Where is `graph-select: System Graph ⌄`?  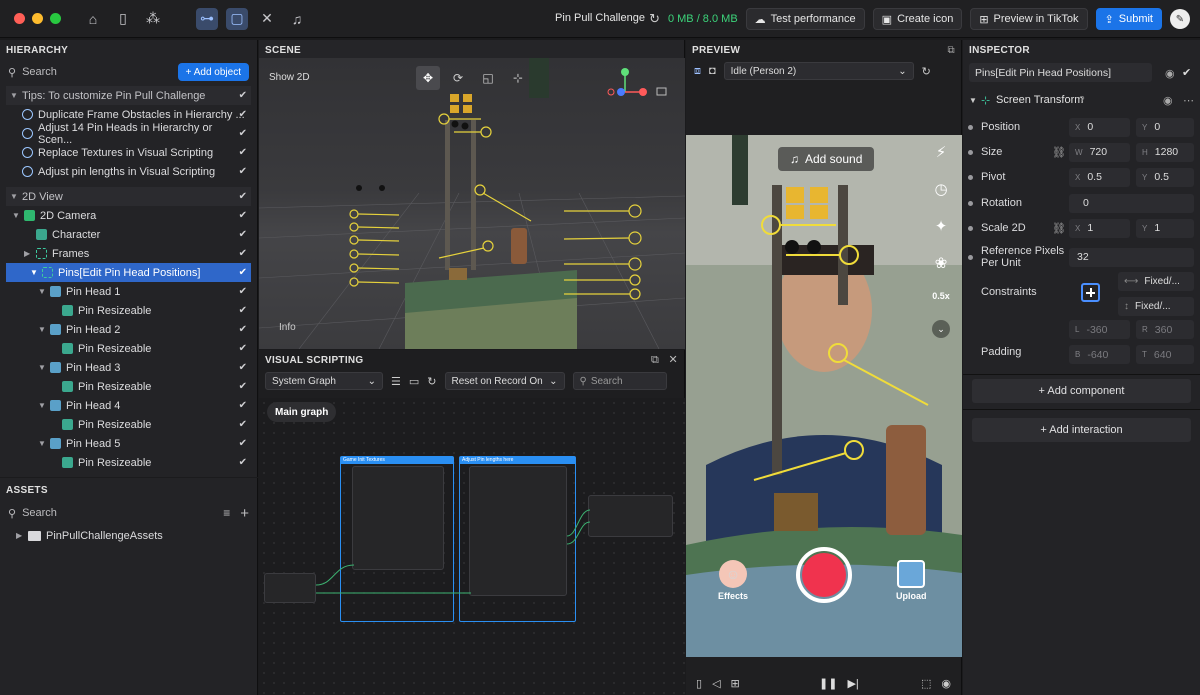
graph-select: System Graph ⌄ is located at coordinates (324, 381).